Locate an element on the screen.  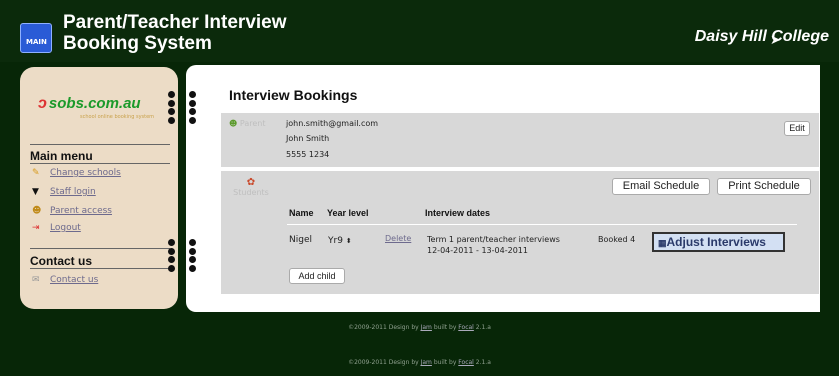
year-level-select: Yr9 ⬍ is located at coordinates (340, 241).